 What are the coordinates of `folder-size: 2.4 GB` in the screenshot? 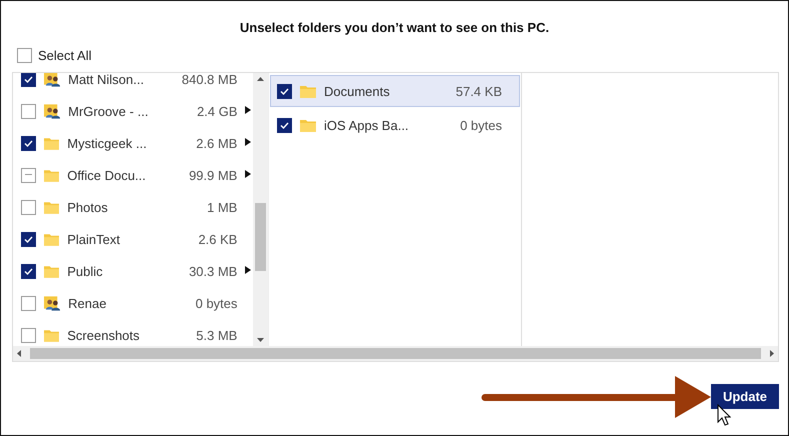 It's located at (217, 111).